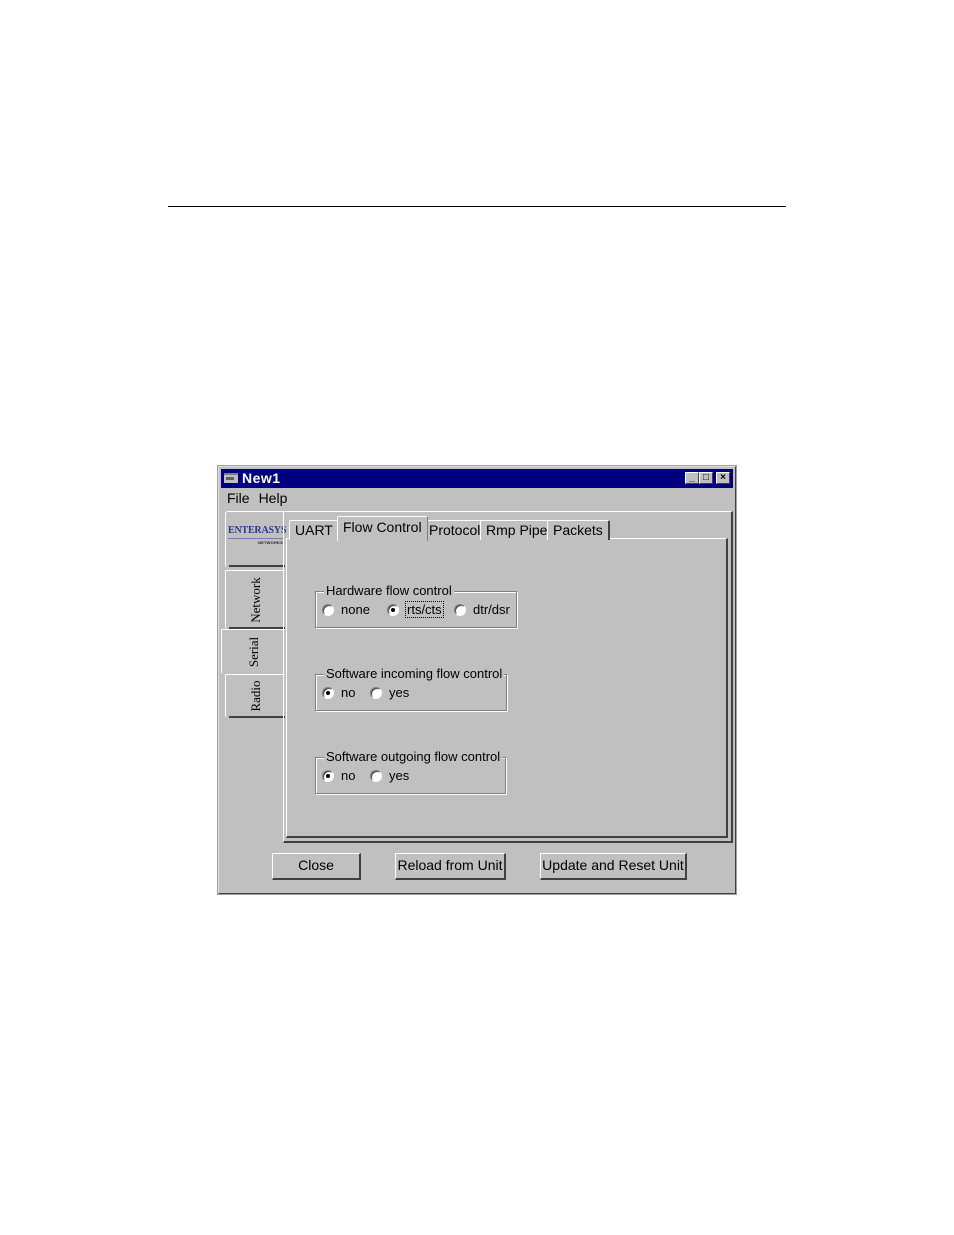 Image resolution: width=954 pixels, height=1235 pixels. I want to click on side-tab-serial: Serial, so click(253, 651).